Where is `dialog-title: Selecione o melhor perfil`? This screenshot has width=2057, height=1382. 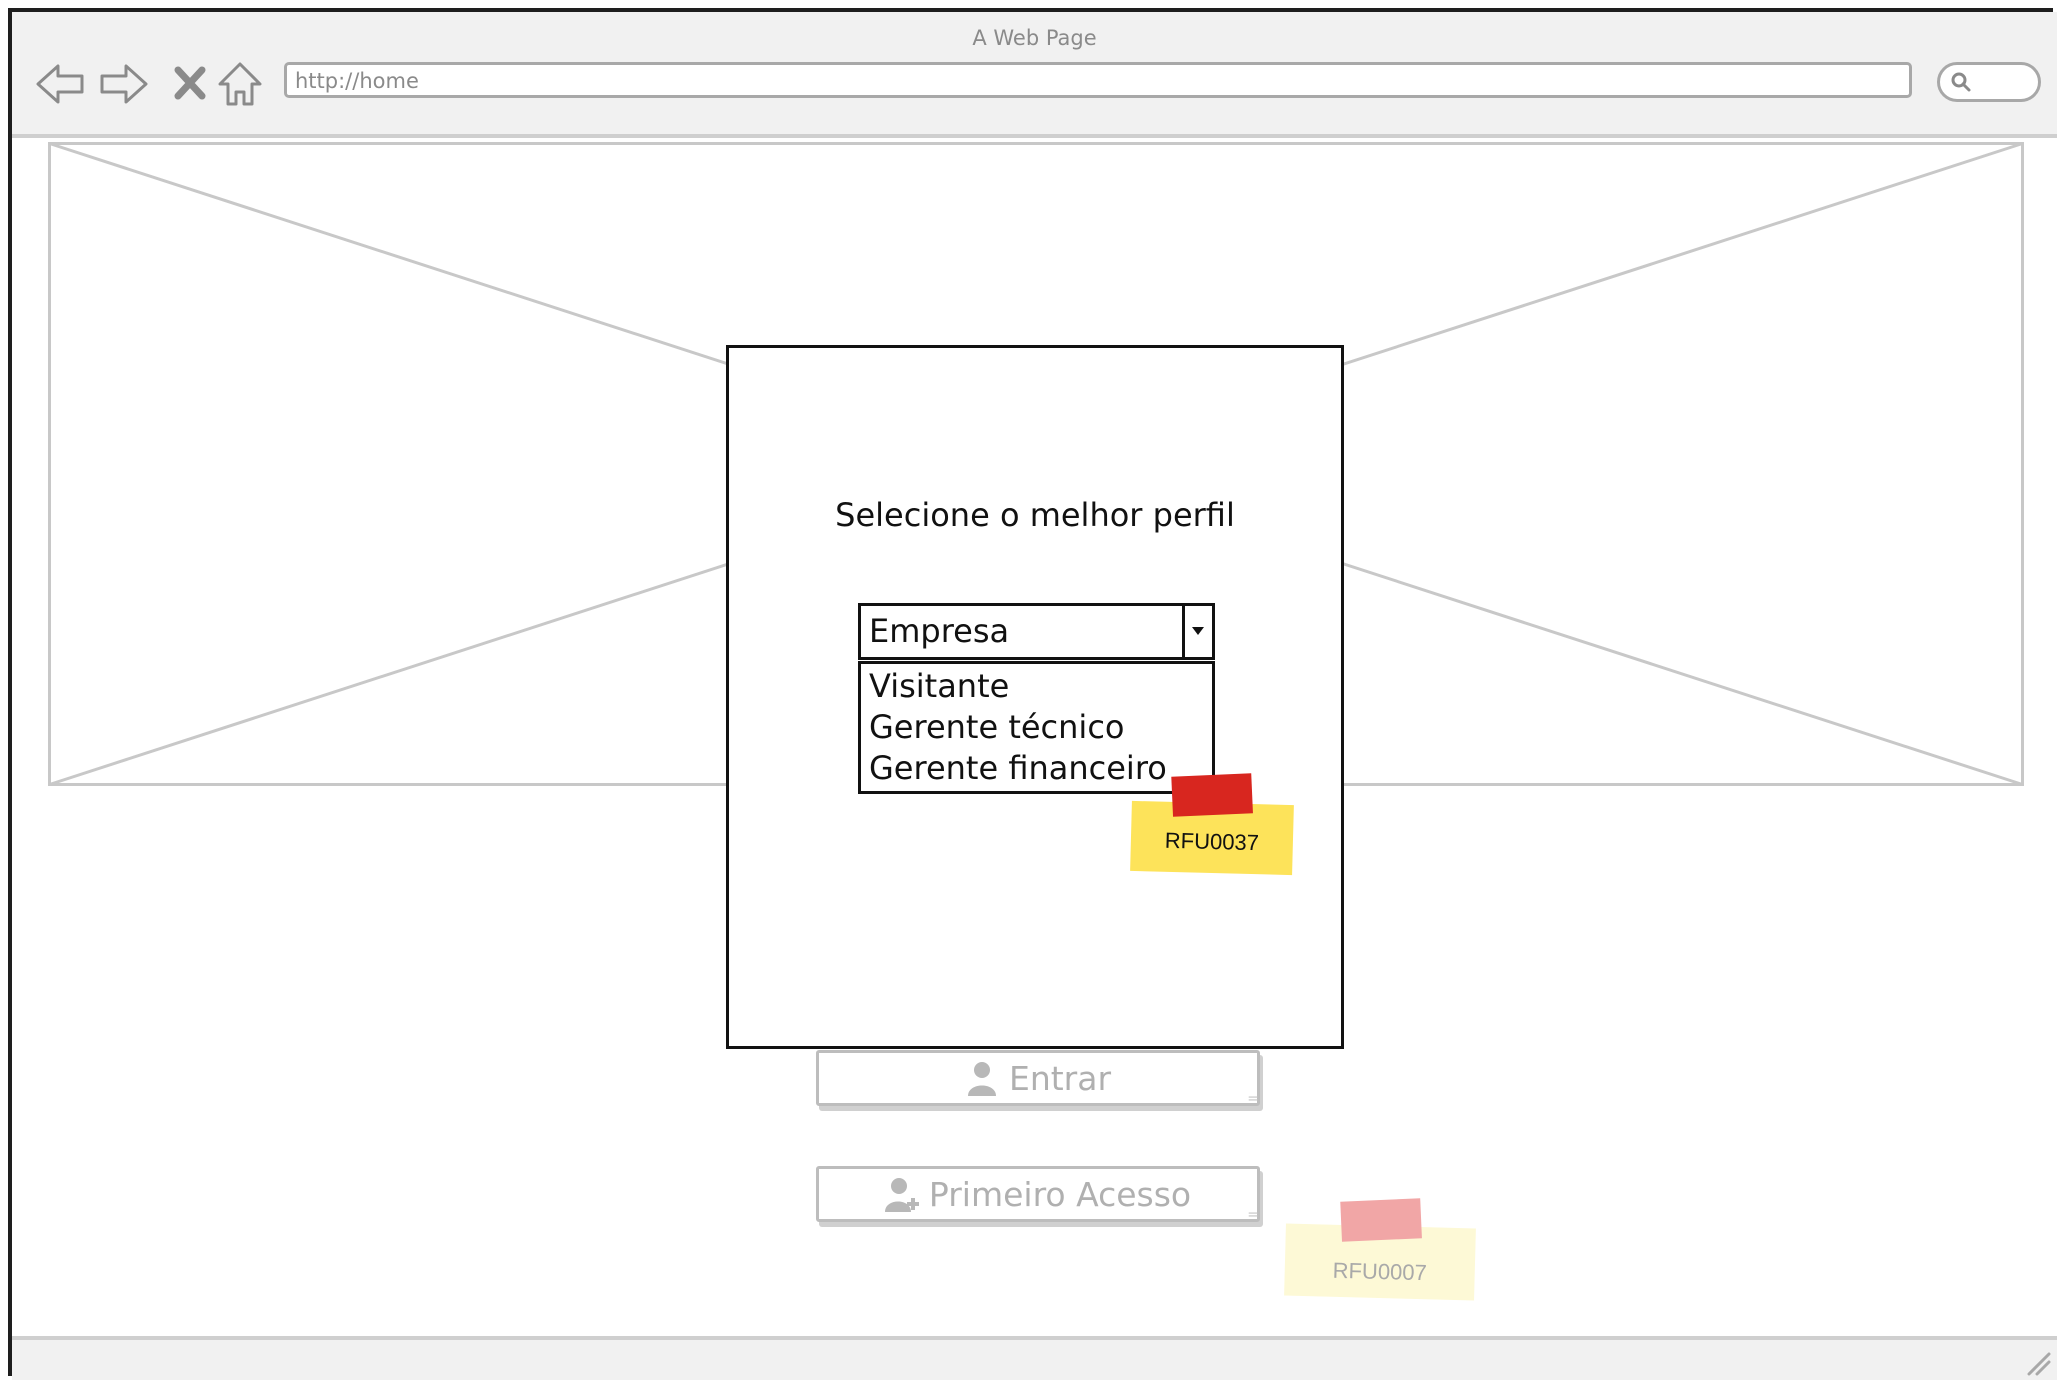 dialog-title: Selecione o melhor perfil is located at coordinates (1035, 515).